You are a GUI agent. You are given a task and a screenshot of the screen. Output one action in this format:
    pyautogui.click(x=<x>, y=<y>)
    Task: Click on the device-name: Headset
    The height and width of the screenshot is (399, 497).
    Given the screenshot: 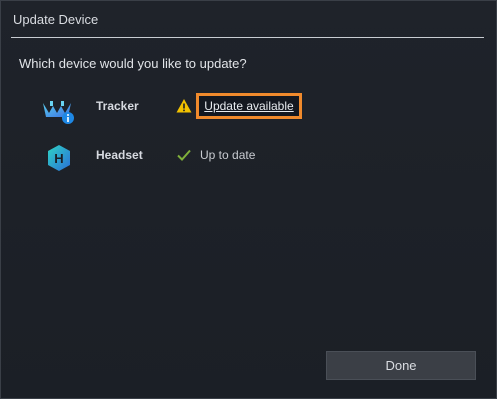 What is the action you would take?
    pyautogui.click(x=119, y=155)
    